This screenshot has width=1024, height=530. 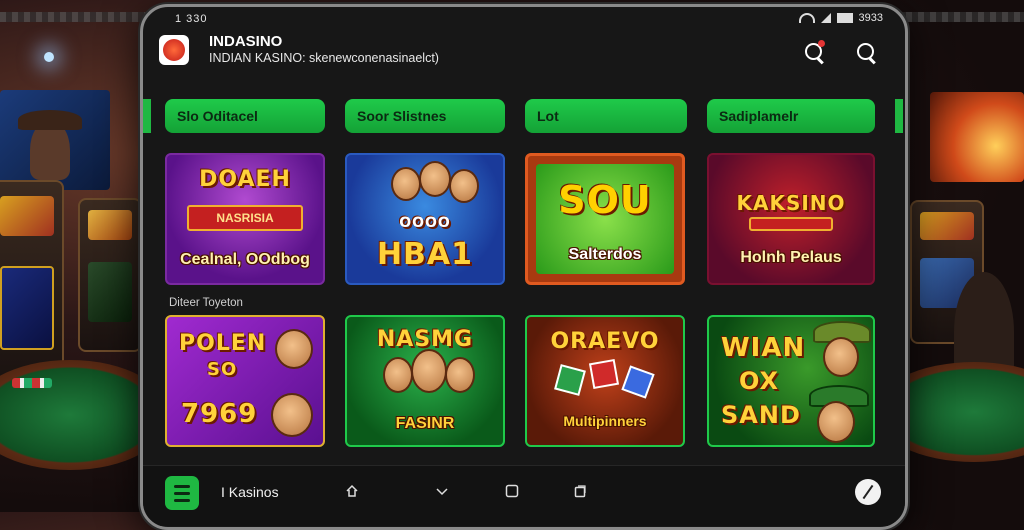 I want to click on spotlight, so click(x=49, y=57).